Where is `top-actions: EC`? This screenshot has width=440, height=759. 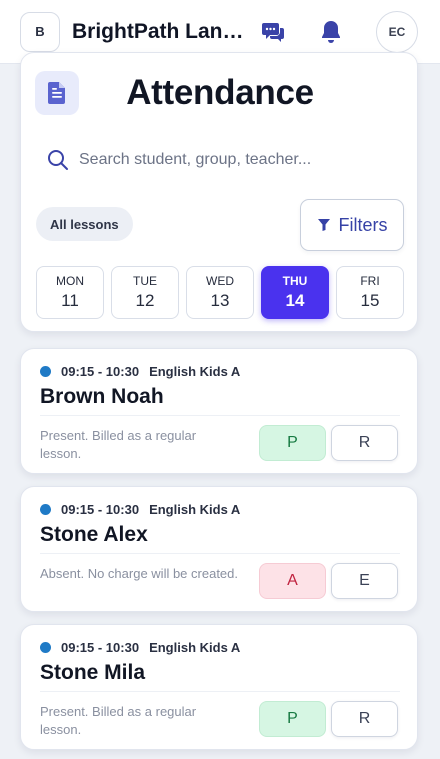 top-actions: EC is located at coordinates (339, 31).